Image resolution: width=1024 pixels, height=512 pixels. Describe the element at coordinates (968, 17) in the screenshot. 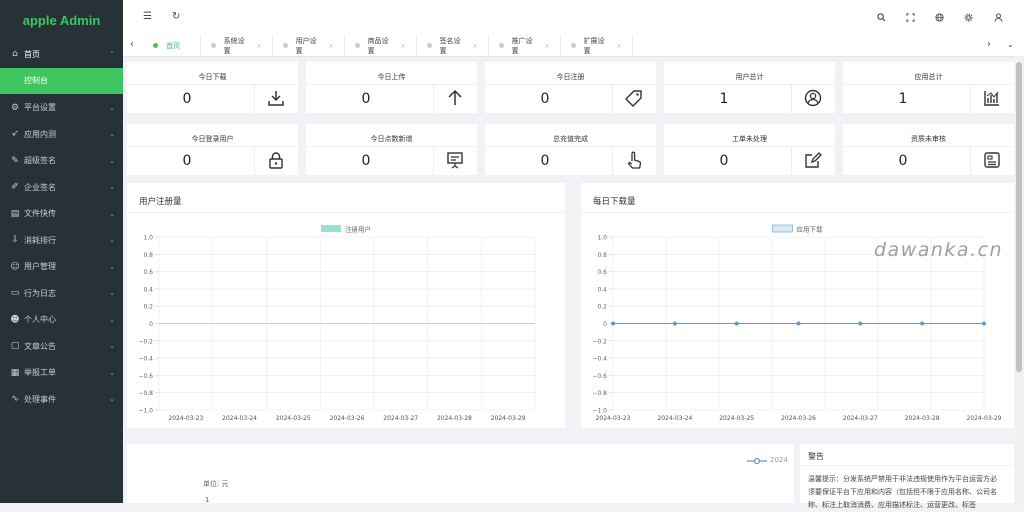

I see `settings-icon` at that location.